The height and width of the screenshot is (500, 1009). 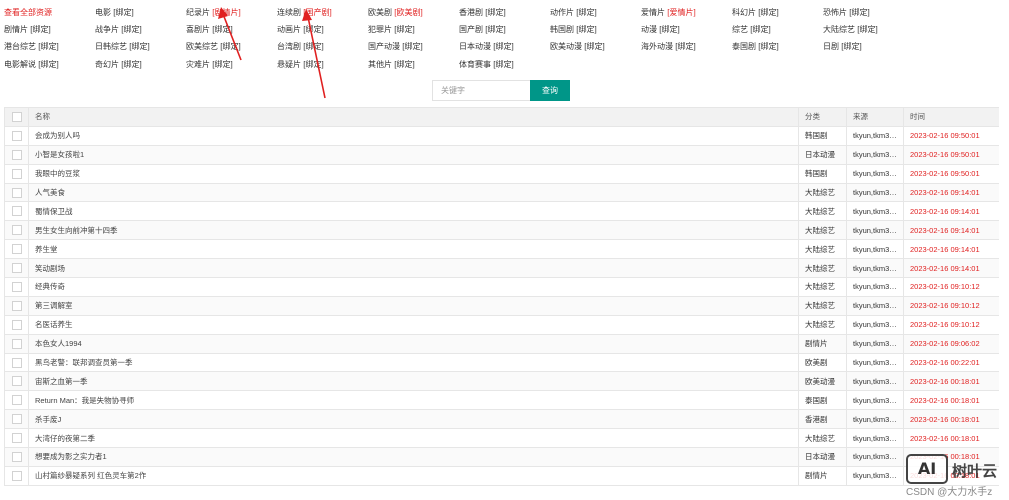 What do you see at coordinates (846, 12) in the screenshot?
I see `category-item: 恐怖片 [绑定]` at bounding box center [846, 12].